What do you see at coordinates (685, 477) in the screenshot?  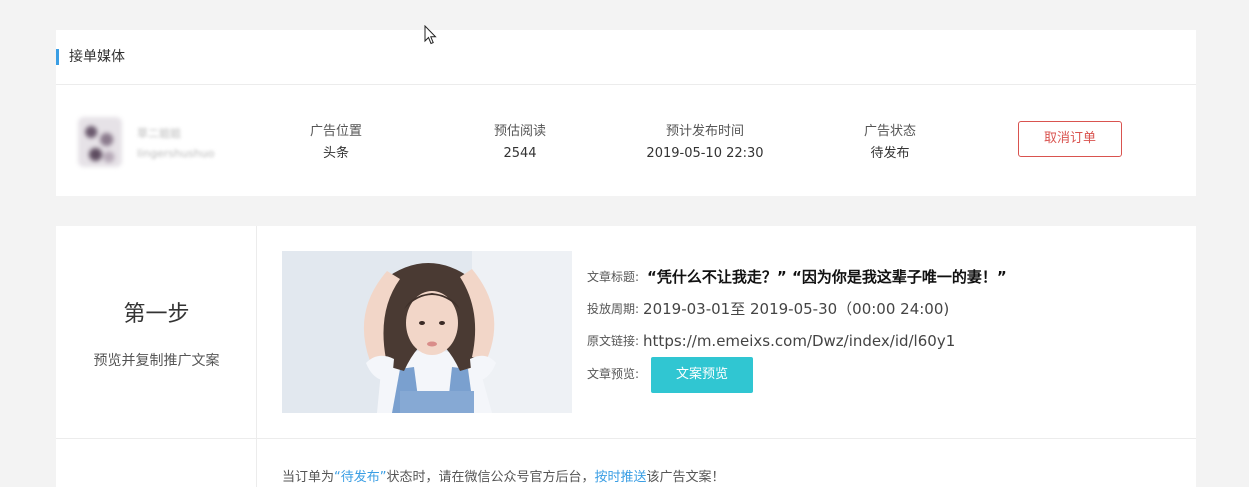 I see `notice-suffix: 该广告文案！` at bounding box center [685, 477].